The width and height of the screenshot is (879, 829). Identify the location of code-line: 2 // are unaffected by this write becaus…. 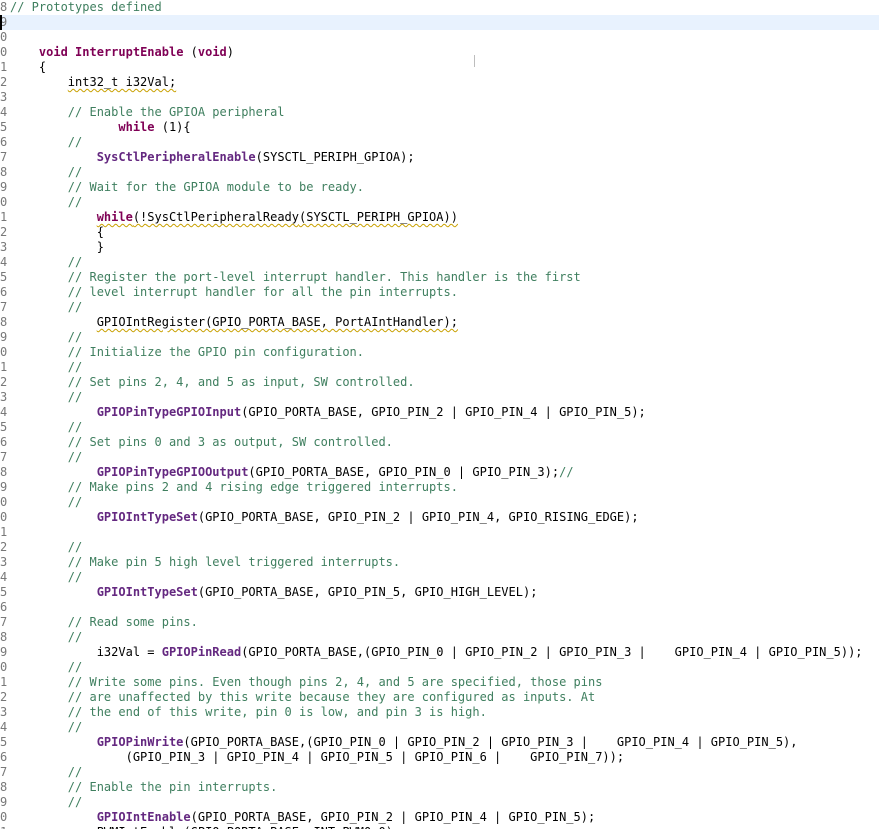
(439, 697).